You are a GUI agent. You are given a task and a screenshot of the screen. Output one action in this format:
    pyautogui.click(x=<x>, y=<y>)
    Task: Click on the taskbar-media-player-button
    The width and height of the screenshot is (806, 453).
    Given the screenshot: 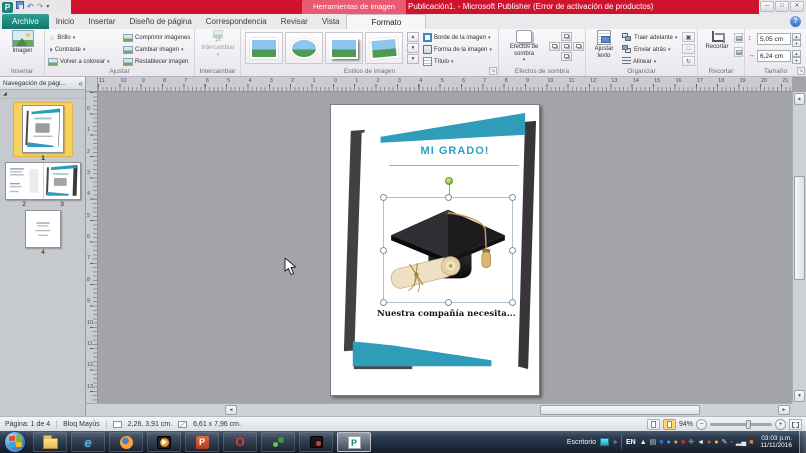 What is the action you would take?
    pyautogui.click(x=164, y=442)
    